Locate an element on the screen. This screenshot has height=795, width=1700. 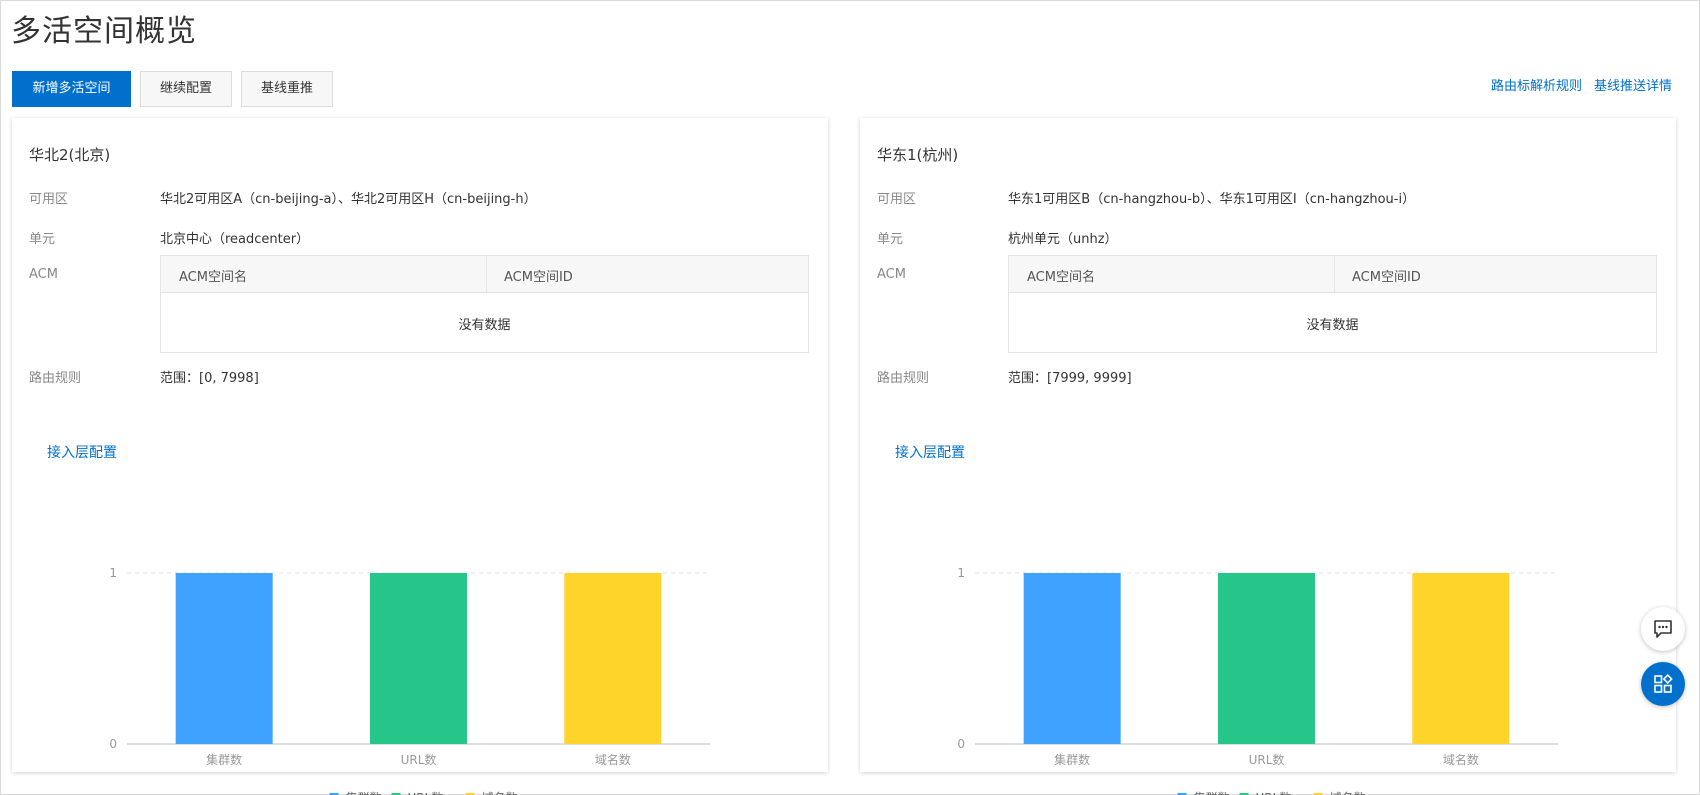
route-rules-link: 路由标解析规则 is located at coordinates (1536, 84).